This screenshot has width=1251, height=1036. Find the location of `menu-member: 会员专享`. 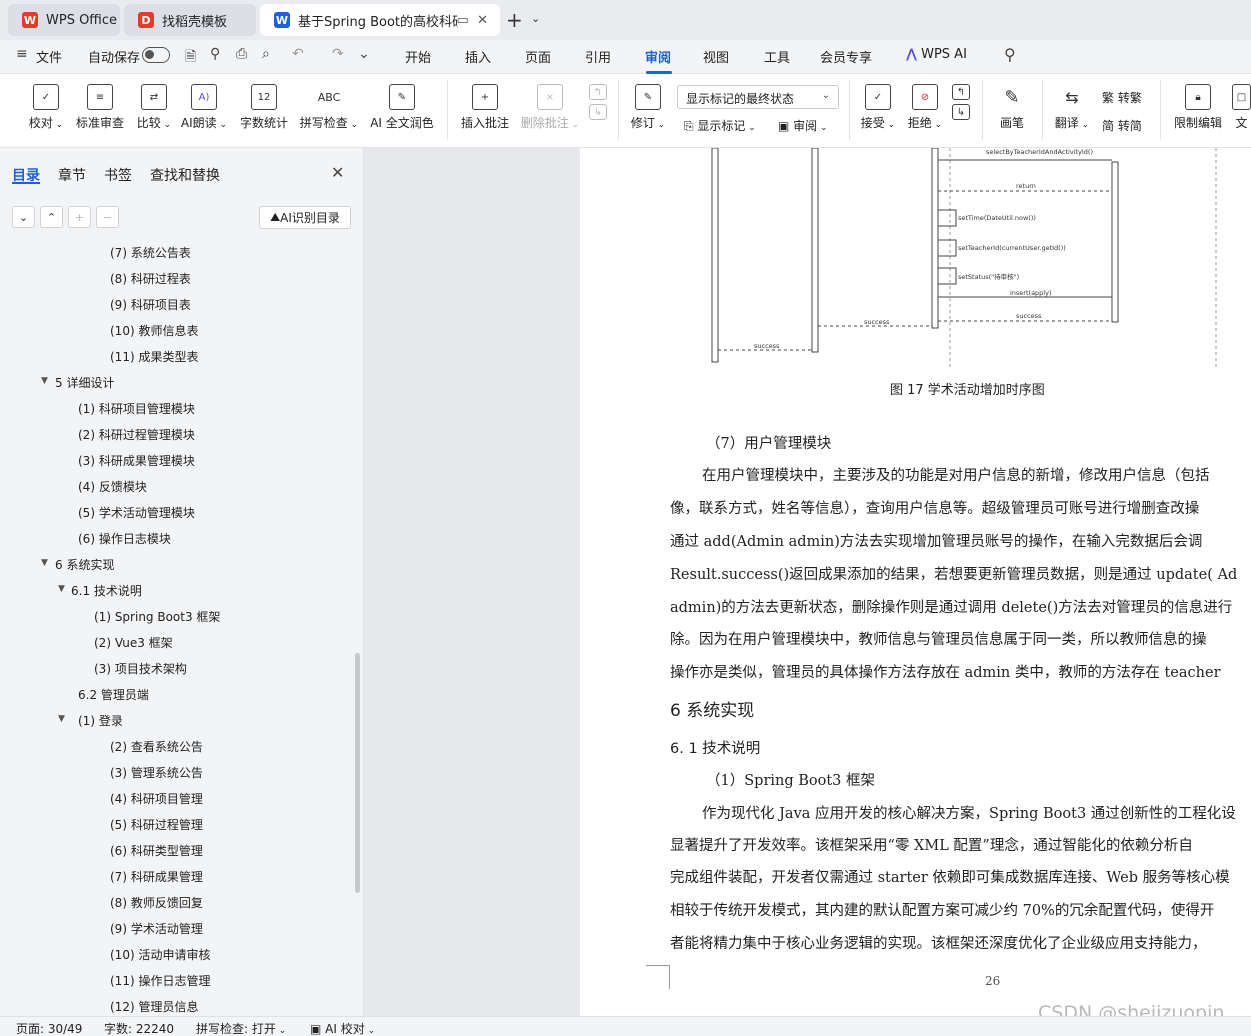

menu-member: 会员专享 is located at coordinates (846, 56).